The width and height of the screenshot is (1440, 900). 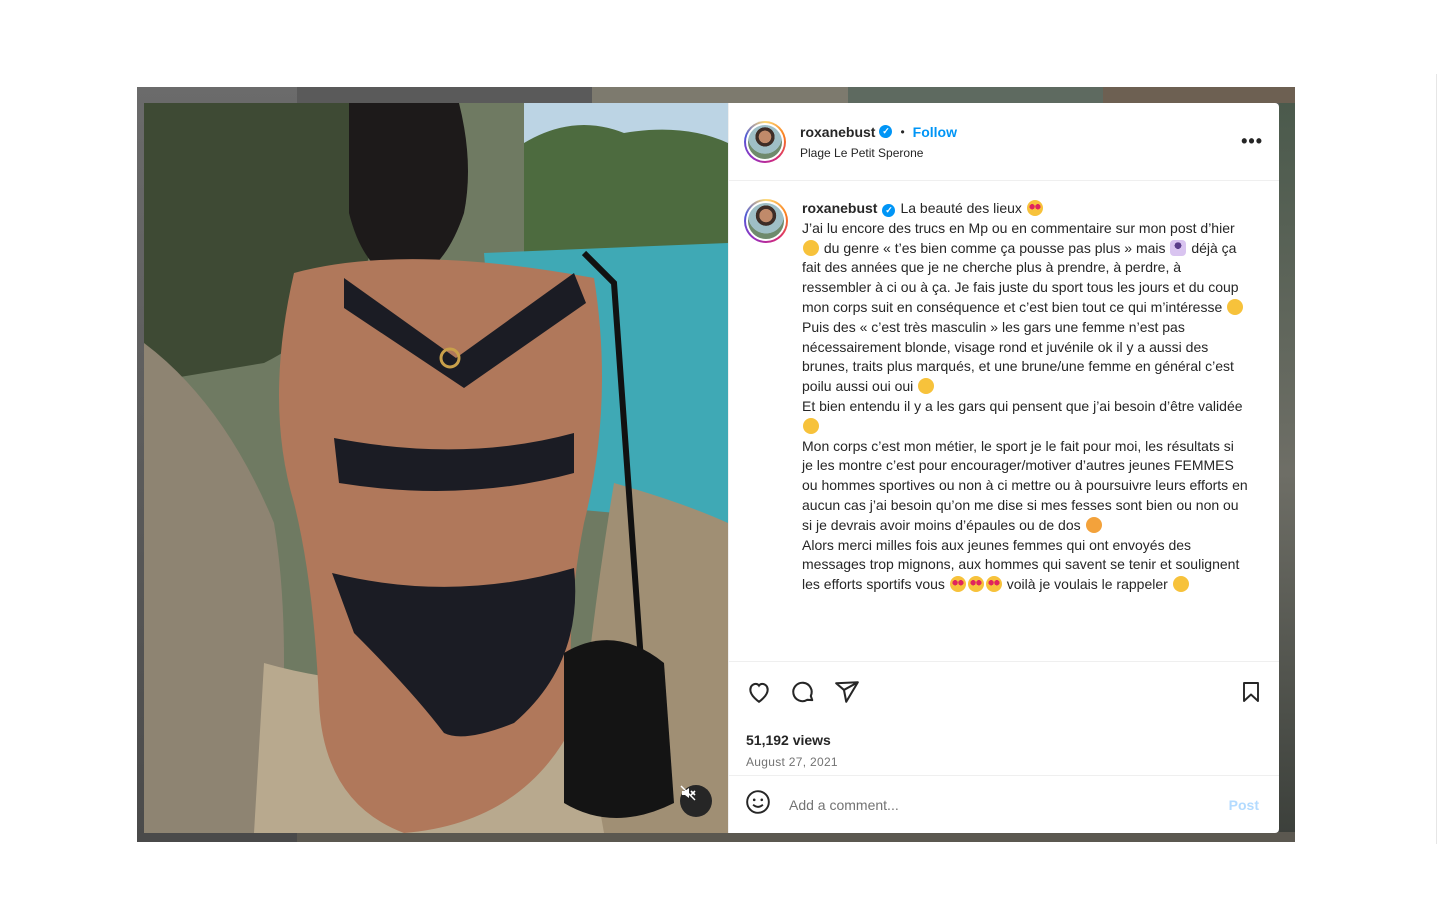 What do you see at coordinates (1004, 762) in the screenshot?
I see `post-date: August 27, 2021` at bounding box center [1004, 762].